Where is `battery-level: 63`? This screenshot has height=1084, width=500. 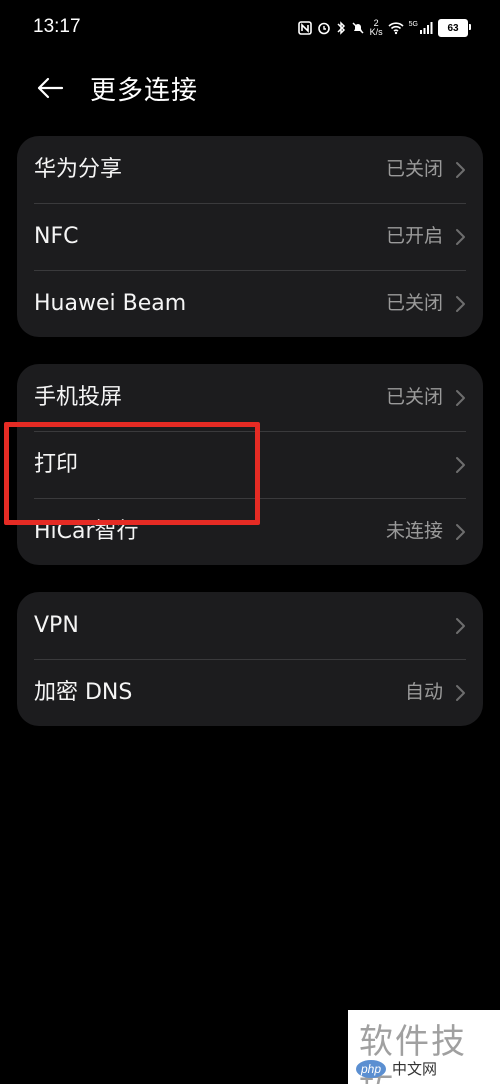
battery-level: 63 is located at coordinates (453, 28).